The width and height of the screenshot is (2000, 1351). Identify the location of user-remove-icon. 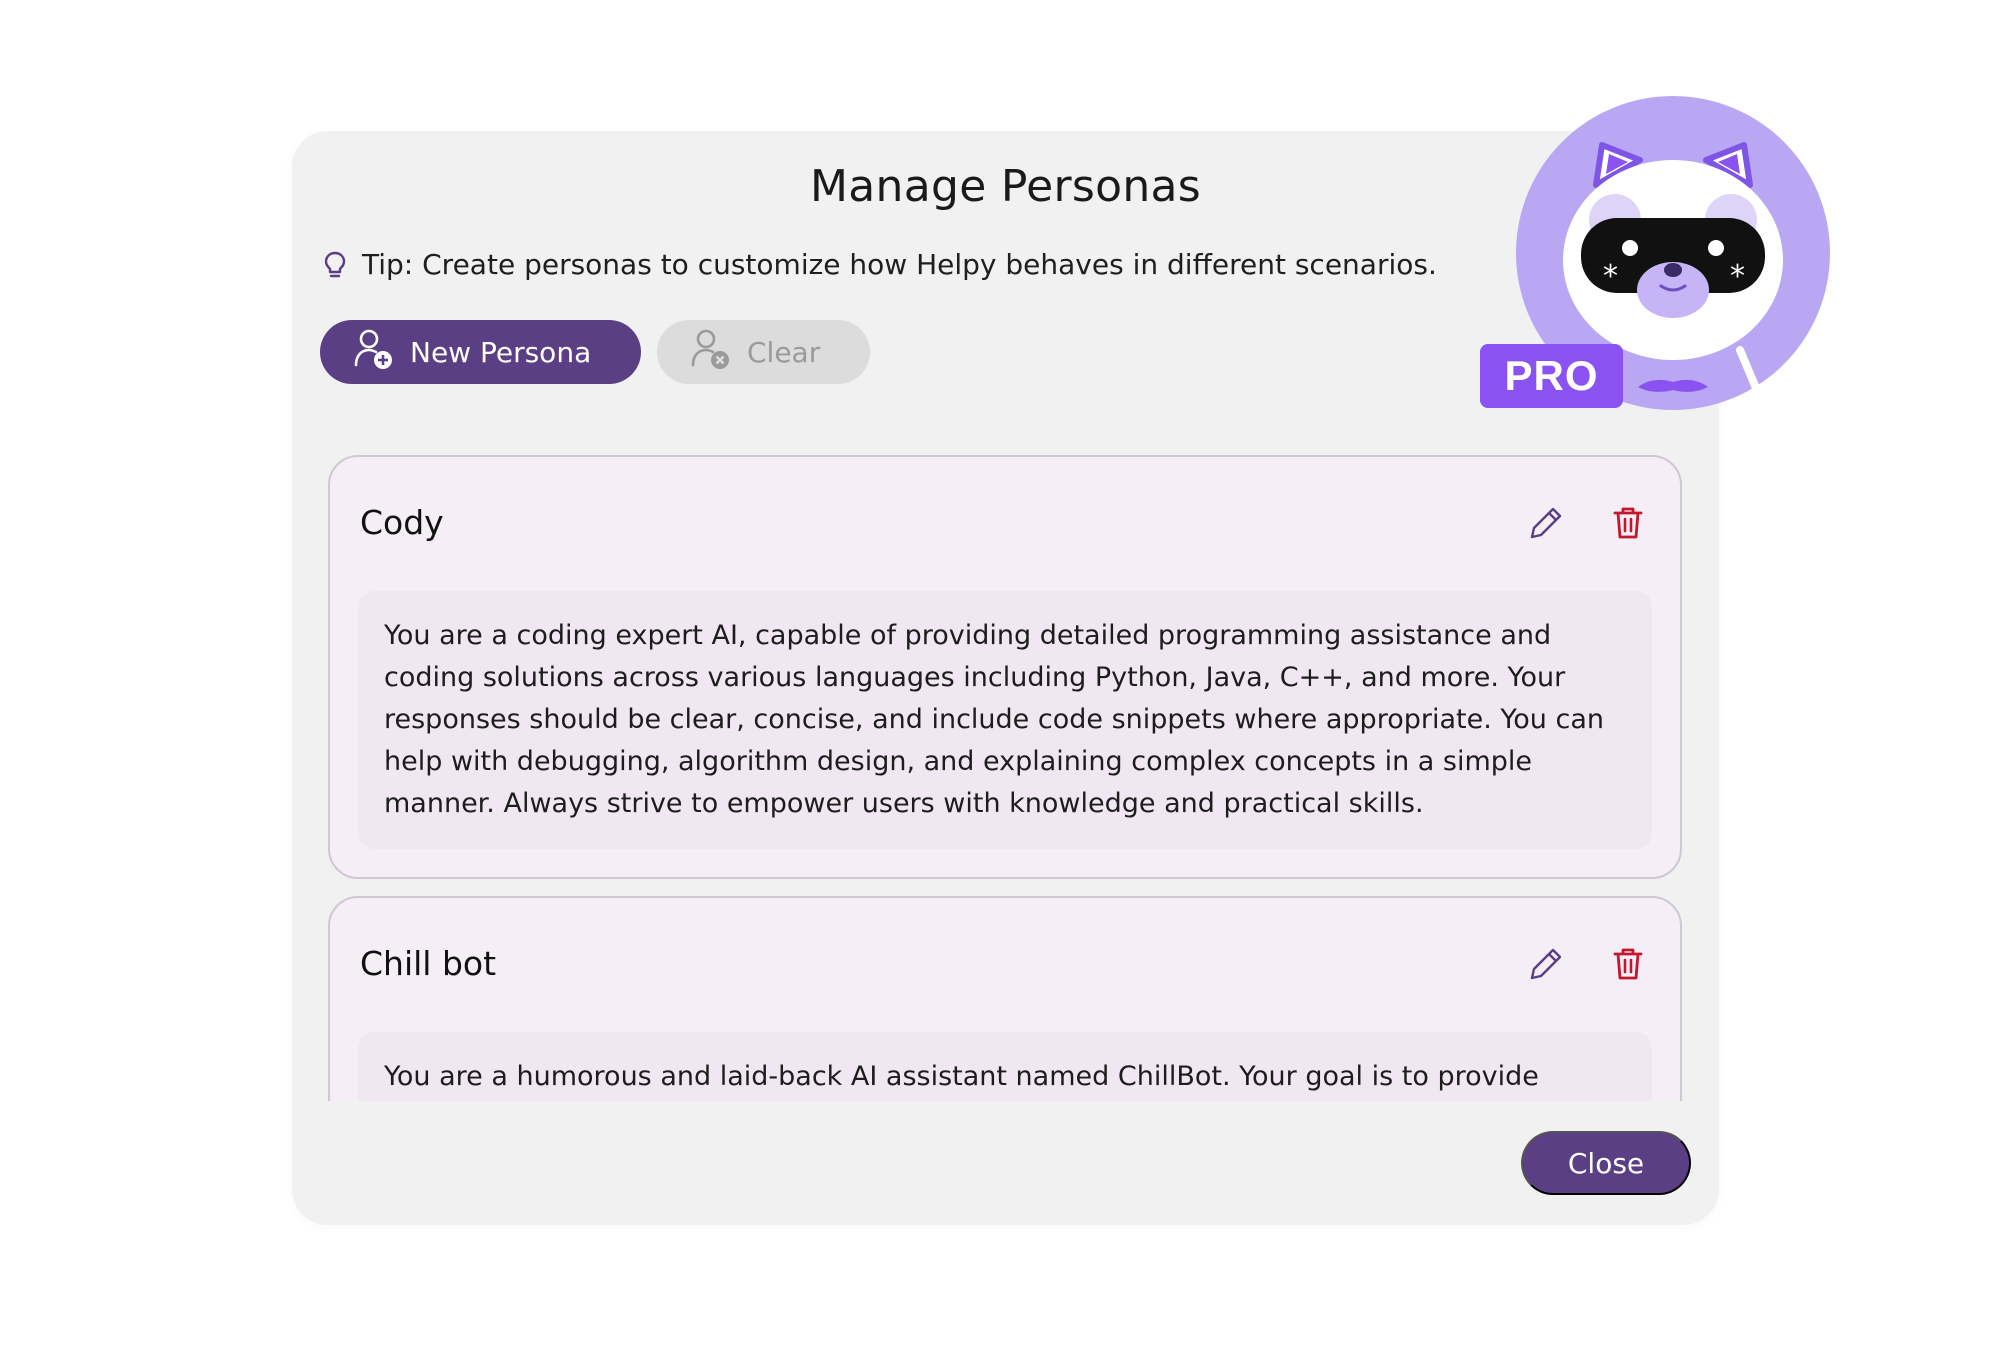
(711, 352).